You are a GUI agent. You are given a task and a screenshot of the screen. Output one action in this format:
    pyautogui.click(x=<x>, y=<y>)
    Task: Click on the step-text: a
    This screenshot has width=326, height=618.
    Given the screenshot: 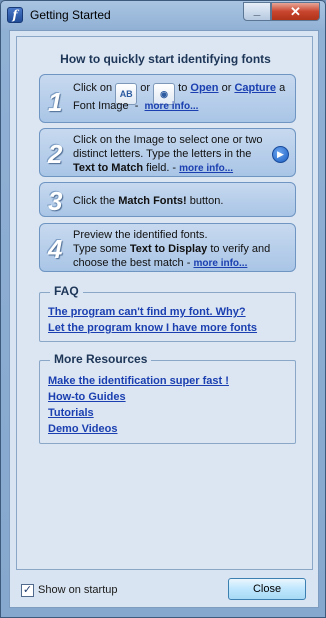 What is the action you would take?
    pyautogui.click(x=282, y=88)
    